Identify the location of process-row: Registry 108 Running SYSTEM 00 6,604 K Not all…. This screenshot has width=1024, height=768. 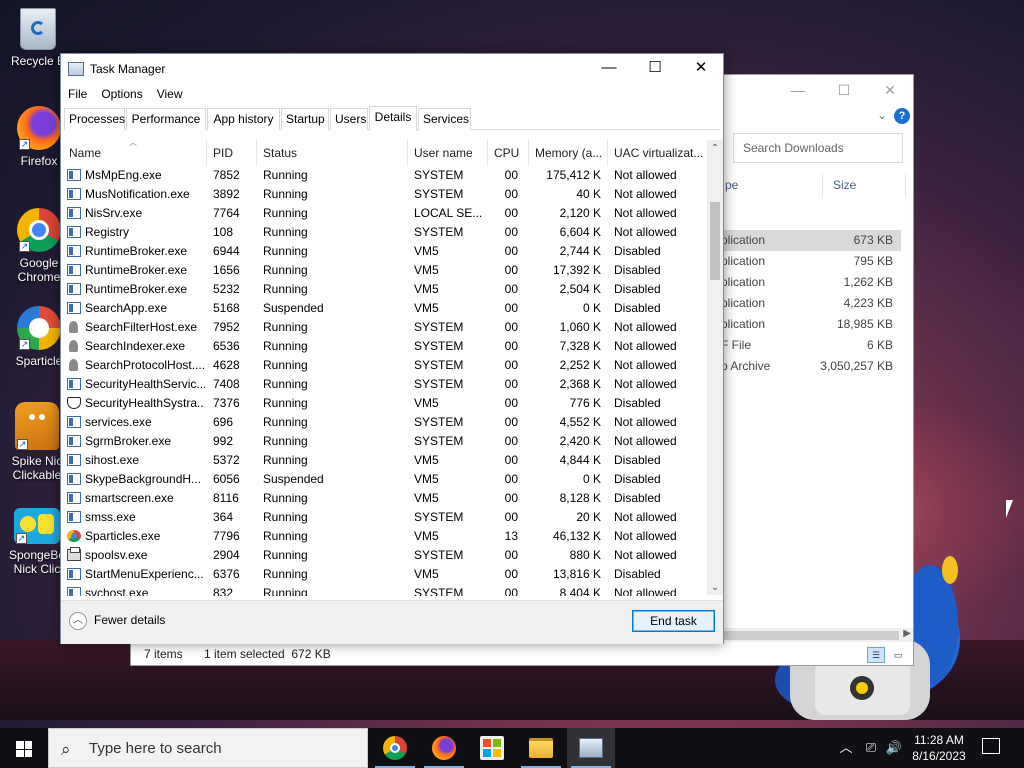
(385, 232).